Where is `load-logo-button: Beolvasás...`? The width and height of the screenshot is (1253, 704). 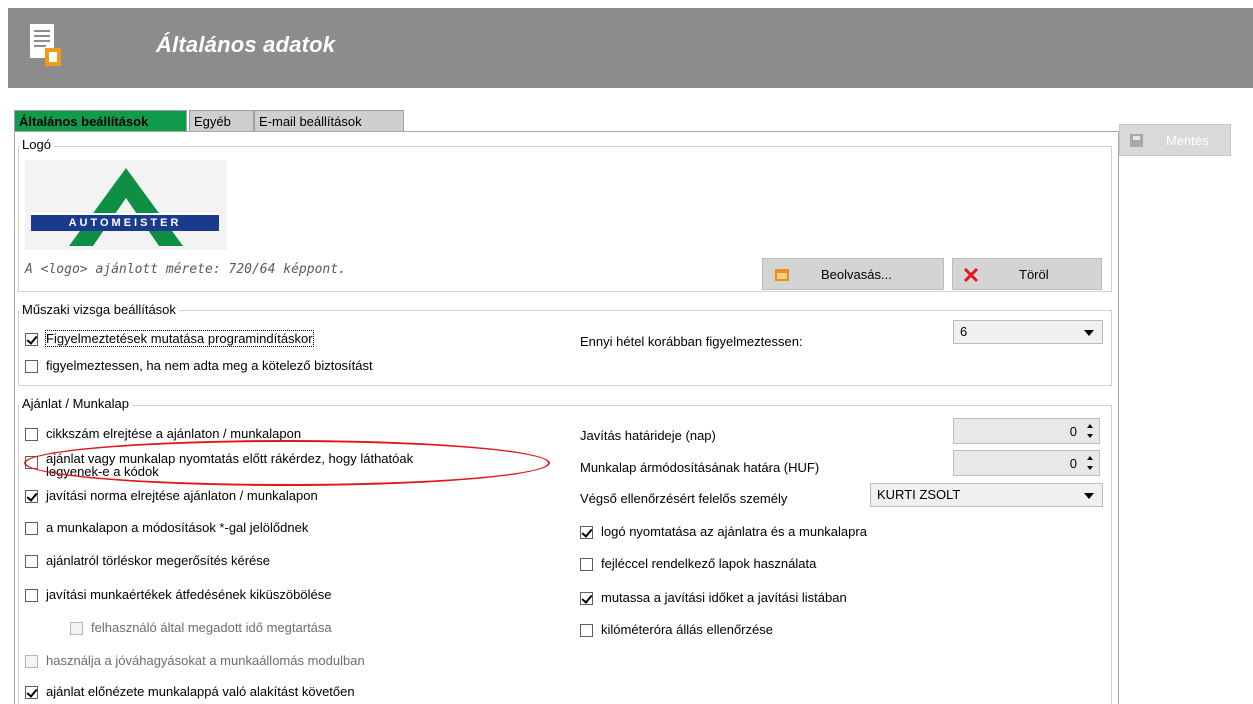
load-logo-button: Beolvasás... is located at coordinates (853, 274).